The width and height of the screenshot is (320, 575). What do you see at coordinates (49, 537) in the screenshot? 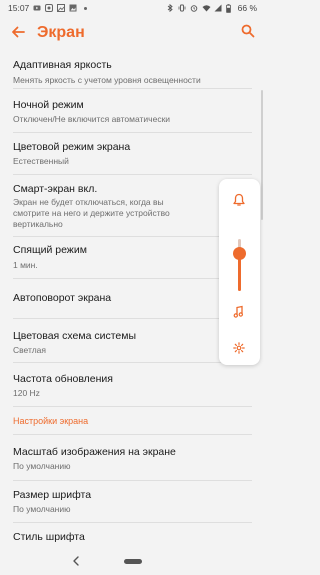
I see `setting-title: Стиль шрифта` at bounding box center [49, 537].